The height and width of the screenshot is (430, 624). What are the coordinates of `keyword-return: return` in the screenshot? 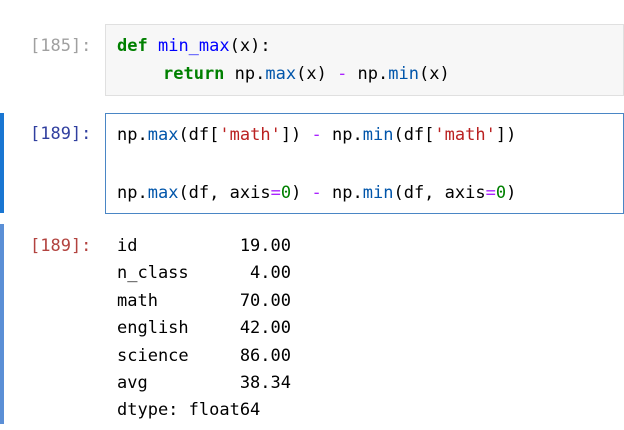 It's located at (194, 74).